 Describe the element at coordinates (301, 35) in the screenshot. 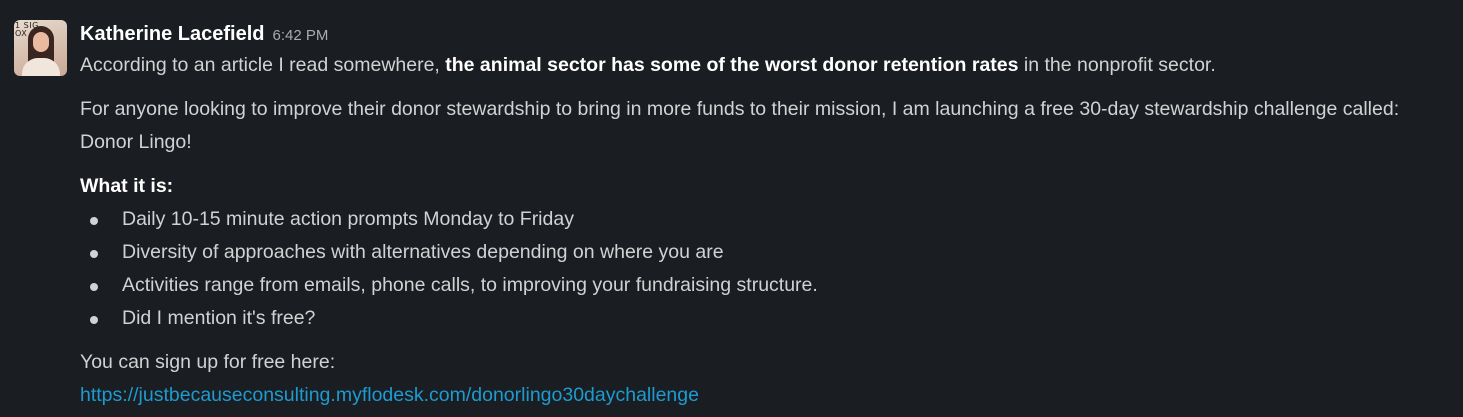

I see `timestamp: 6:42 PM` at that location.